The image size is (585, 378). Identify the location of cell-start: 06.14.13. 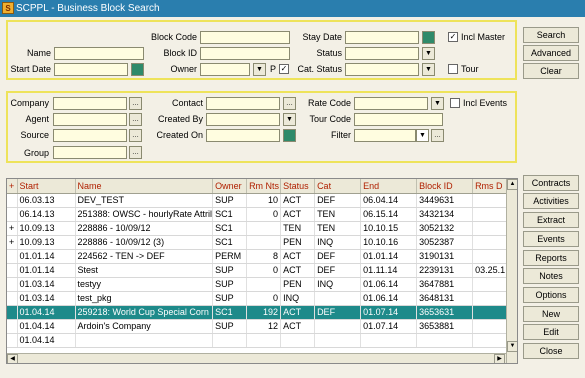
(46, 214).